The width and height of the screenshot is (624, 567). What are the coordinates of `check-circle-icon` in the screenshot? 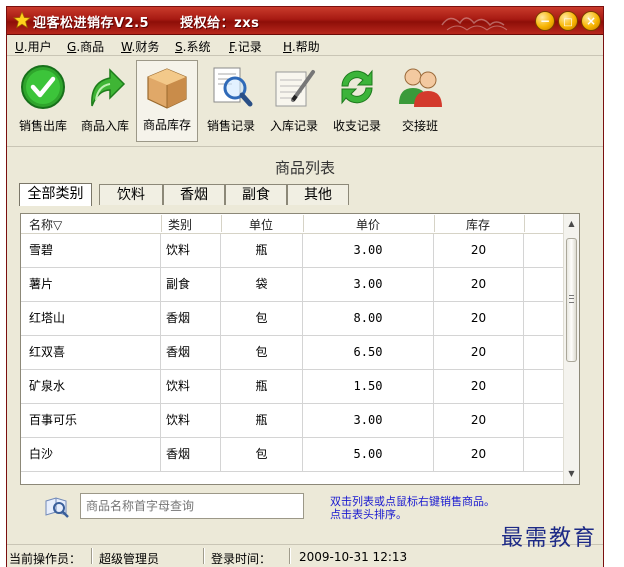 It's located at (43, 87).